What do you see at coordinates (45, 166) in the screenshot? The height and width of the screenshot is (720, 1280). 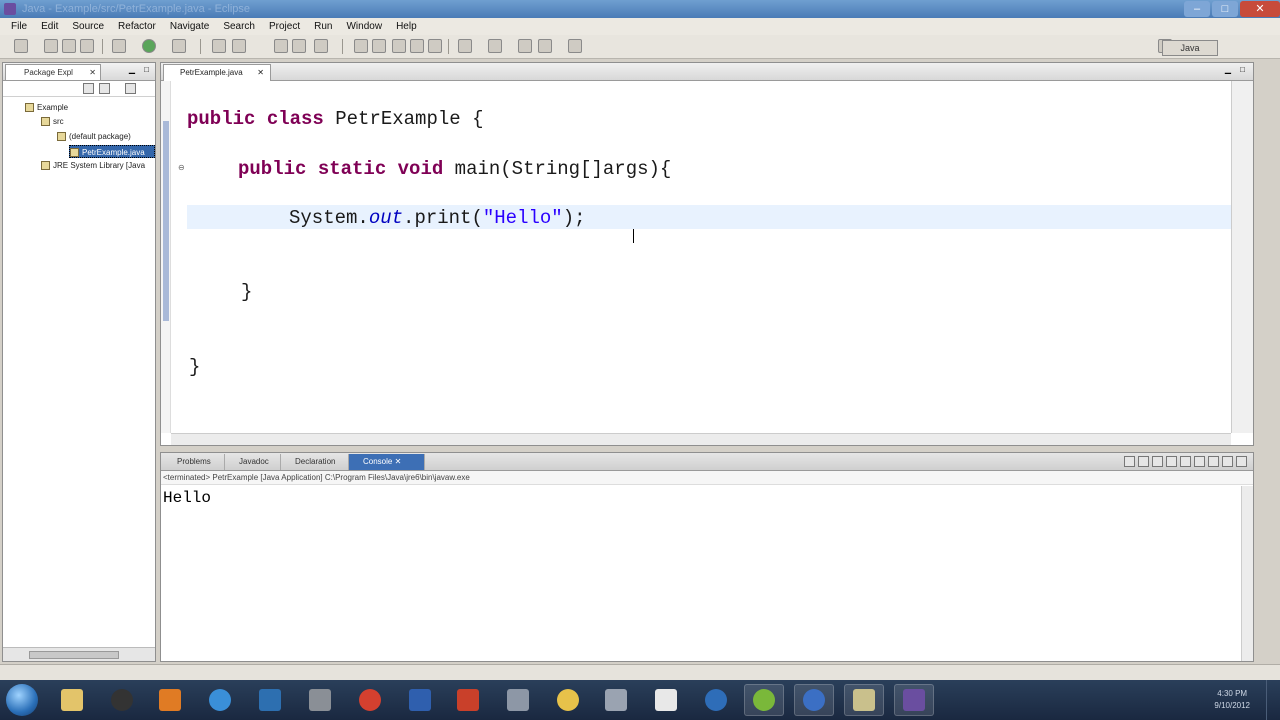 I see `library-icon` at bounding box center [45, 166].